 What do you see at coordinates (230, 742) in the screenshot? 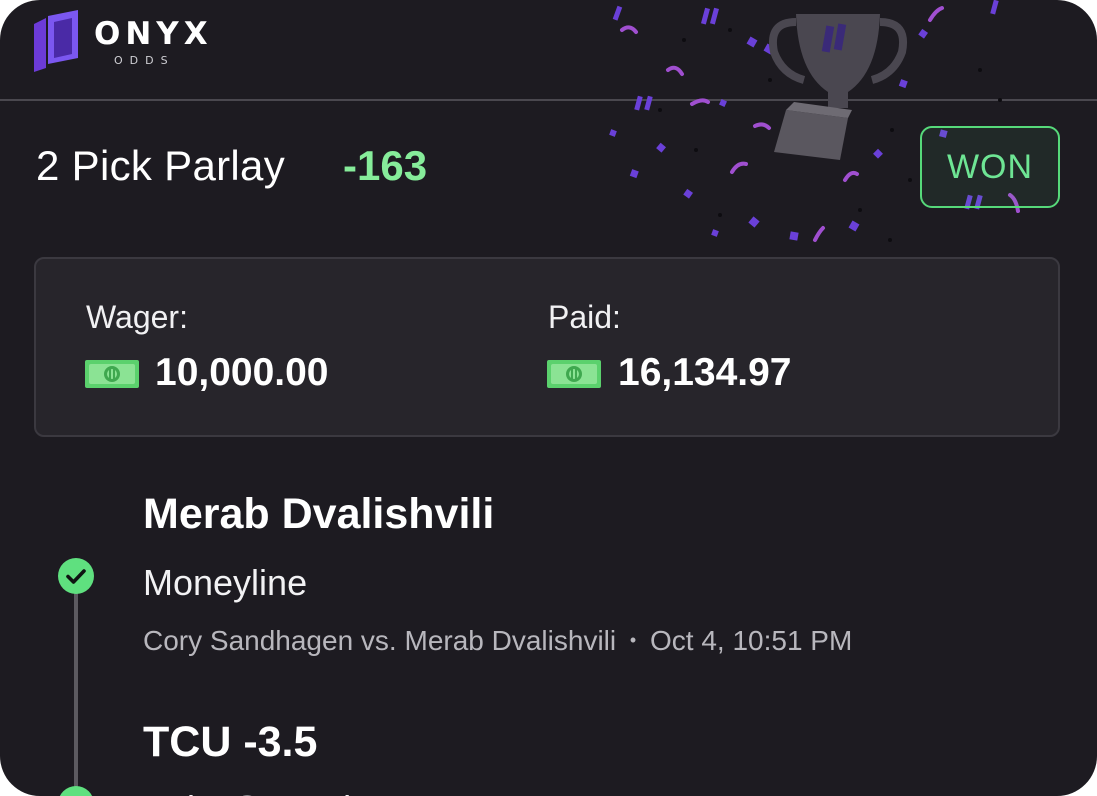
I see `pick-selection: TCU -3.5` at bounding box center [230, 742].